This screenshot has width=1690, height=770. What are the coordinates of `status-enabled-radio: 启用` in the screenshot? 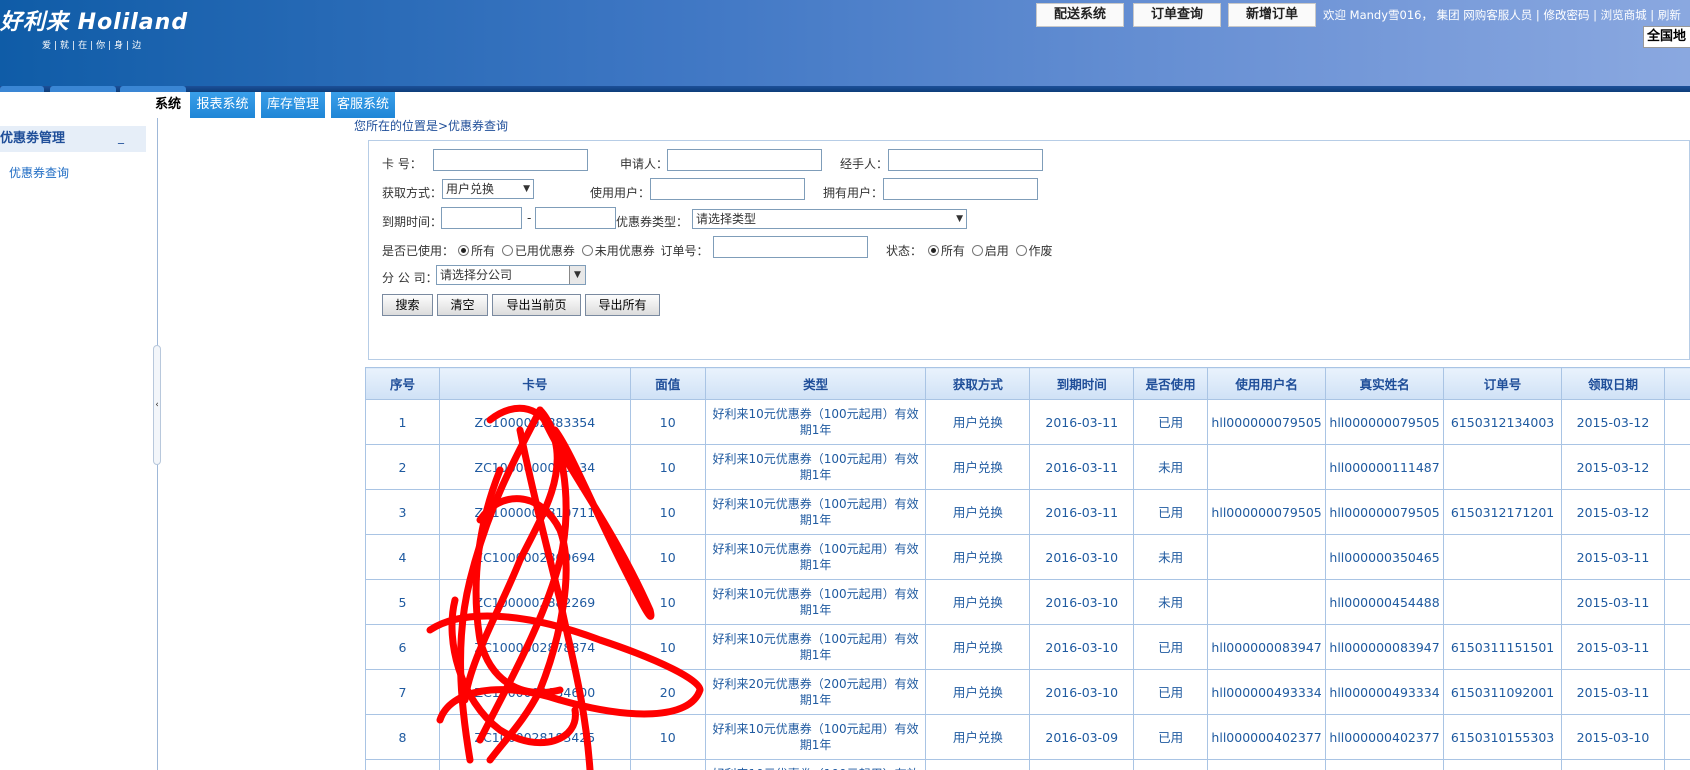 It's located at (990, 251).